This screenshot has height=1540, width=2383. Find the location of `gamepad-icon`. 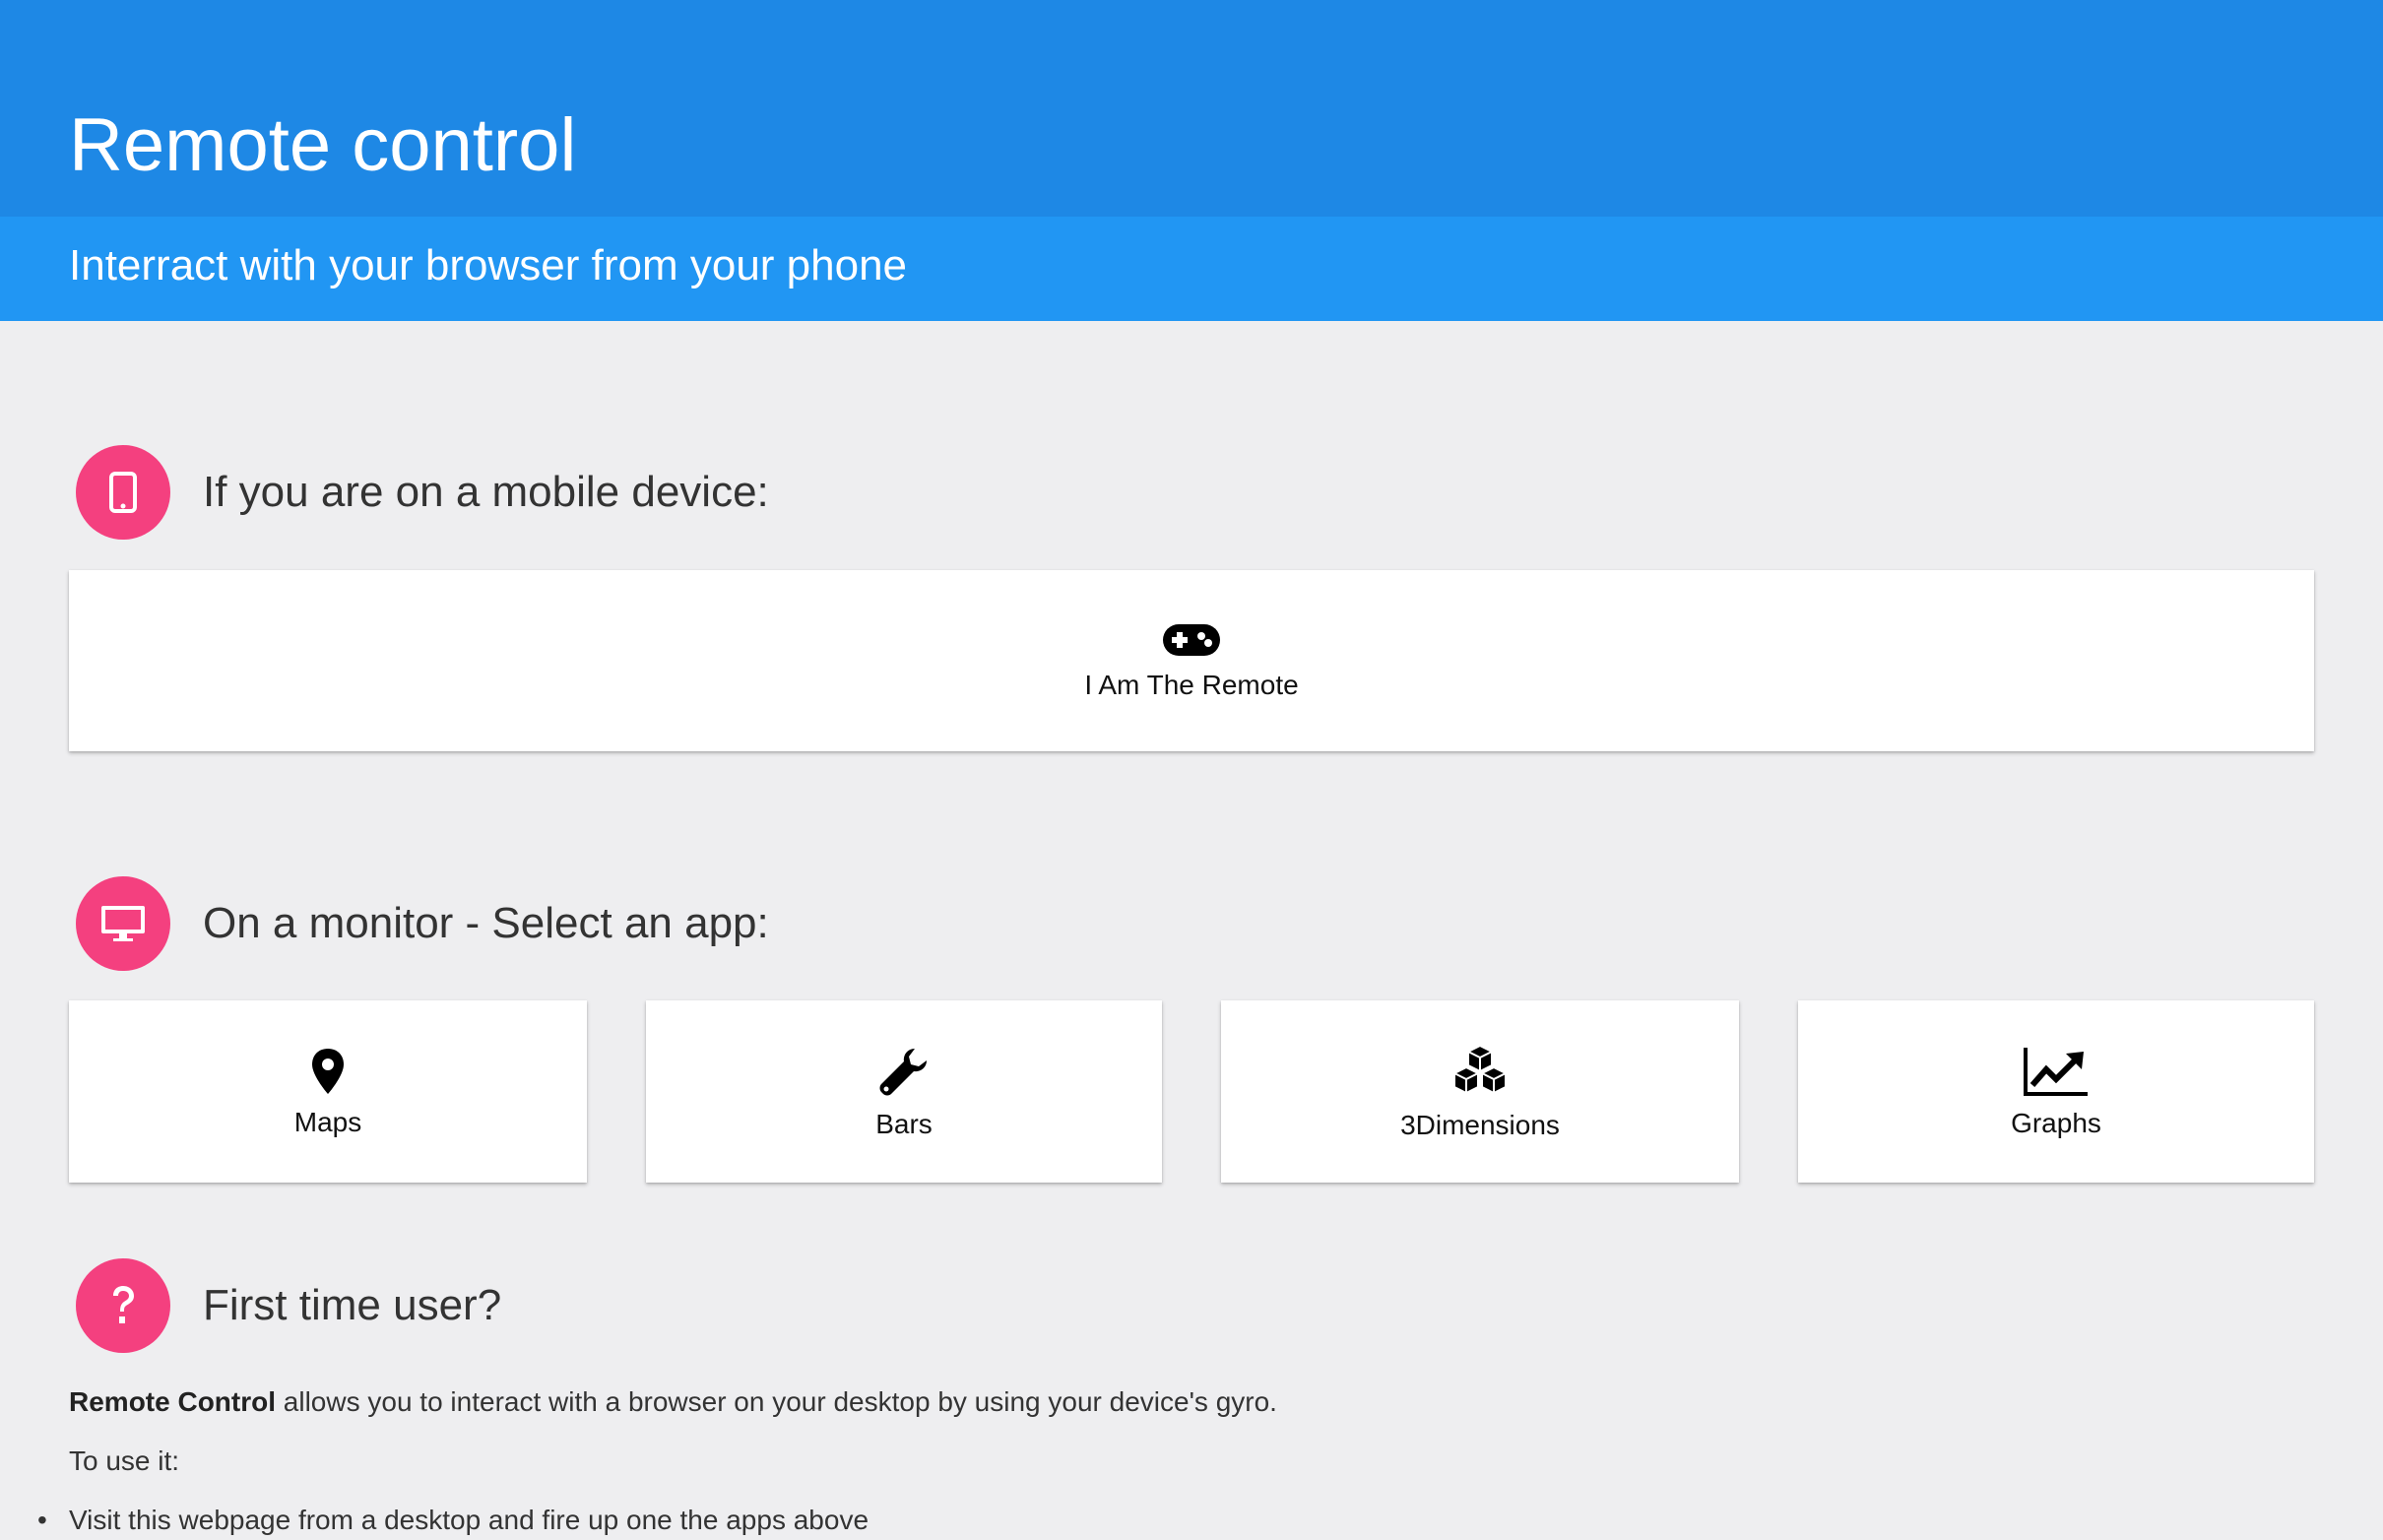

gamepad-icon is located at coordinates (1191, 642).